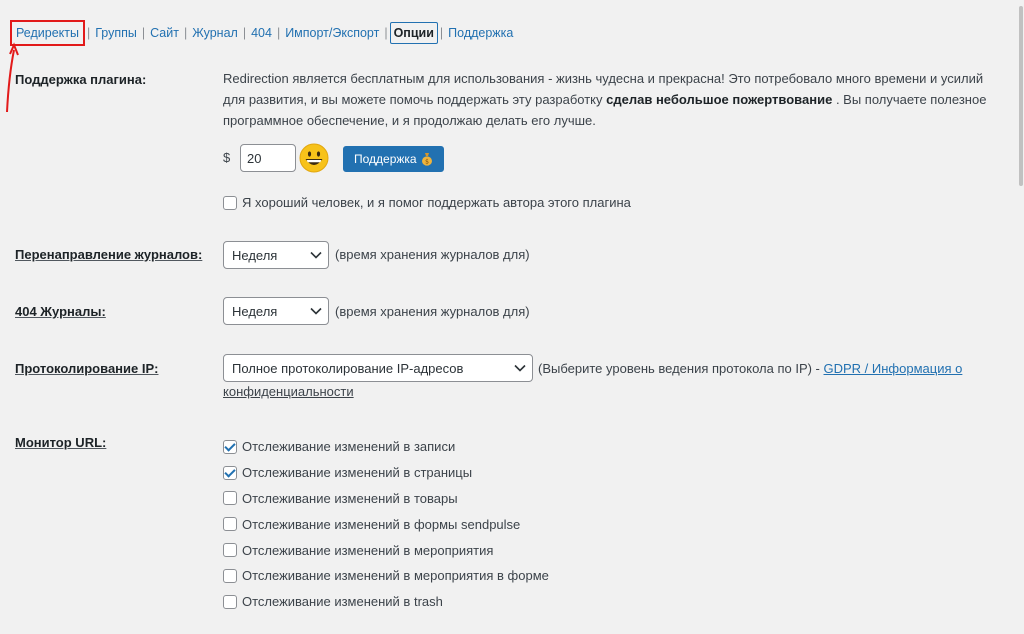  What do you see at coordinates (432, 254) in the screenshot?
I see `redirect-logs-hint: (время хранения журналов для)` at bounding box center [432, 254].